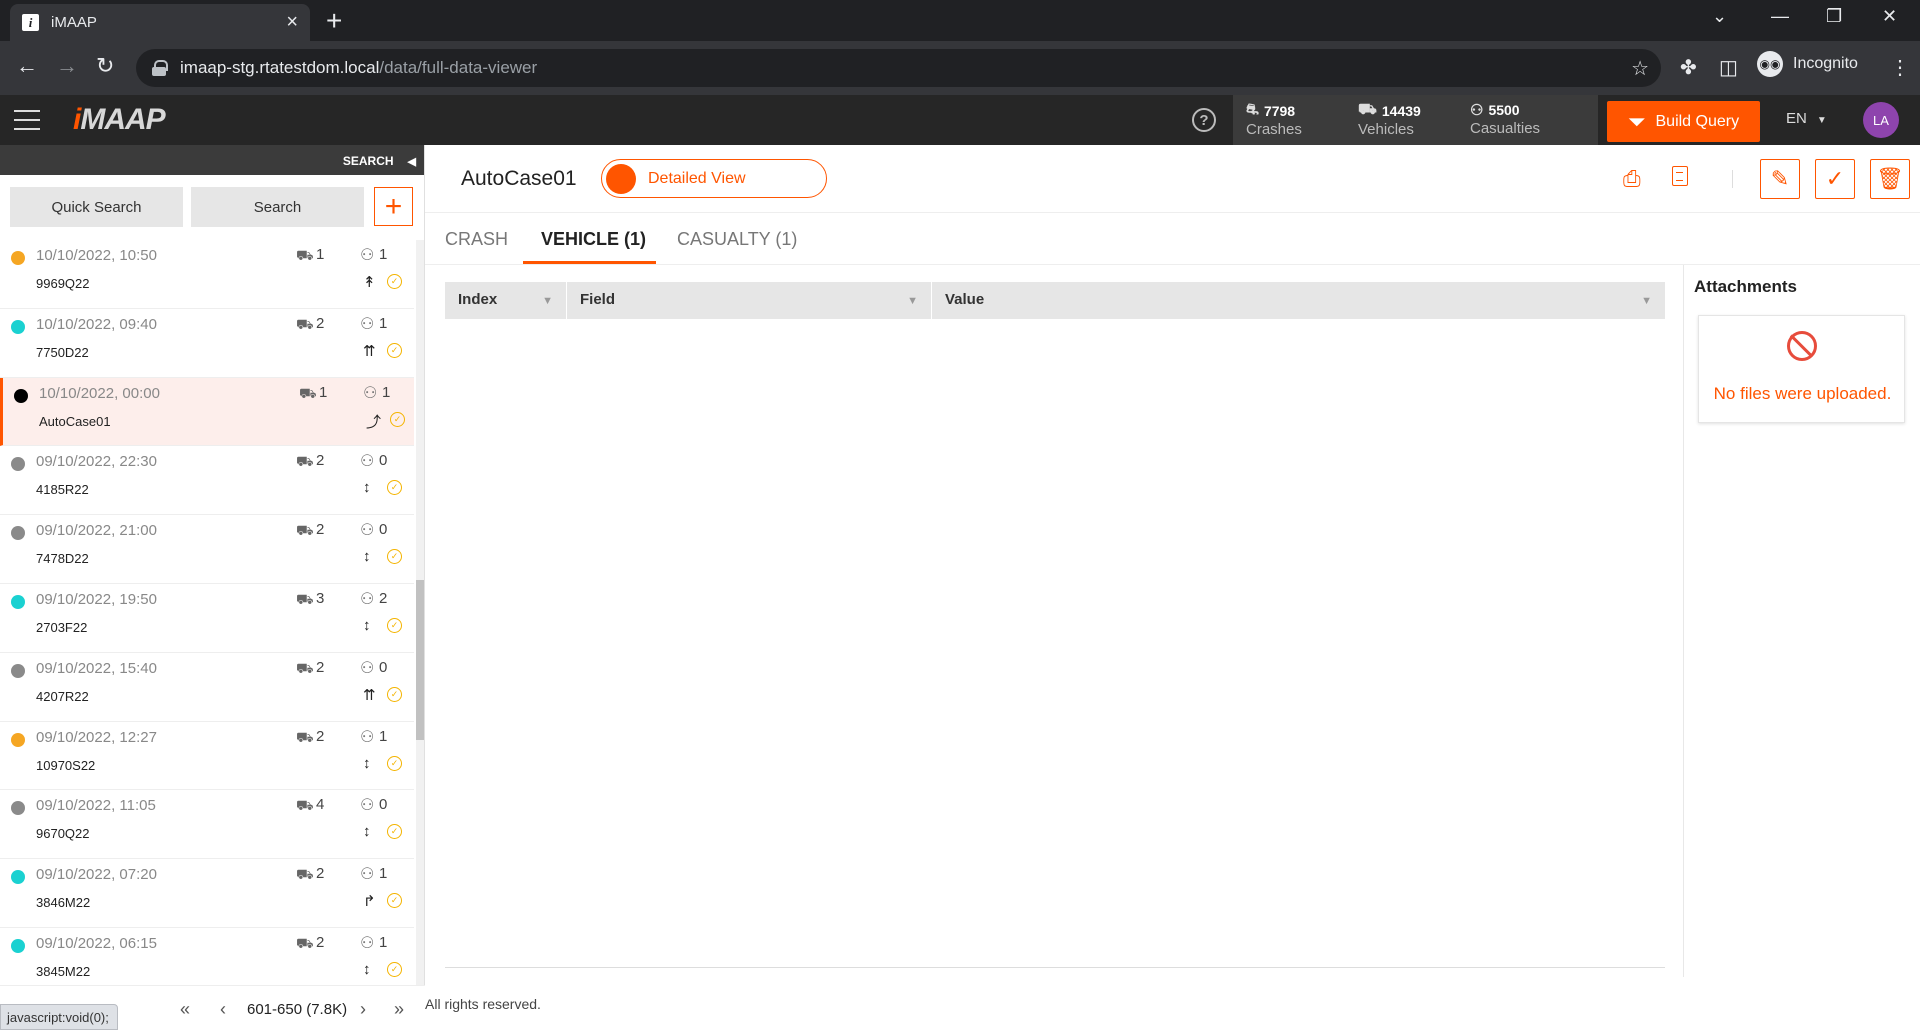 The width and height of the screenshot is (1920, 1030). I want to click on tab-crash: CRASH, so click(476, 239).